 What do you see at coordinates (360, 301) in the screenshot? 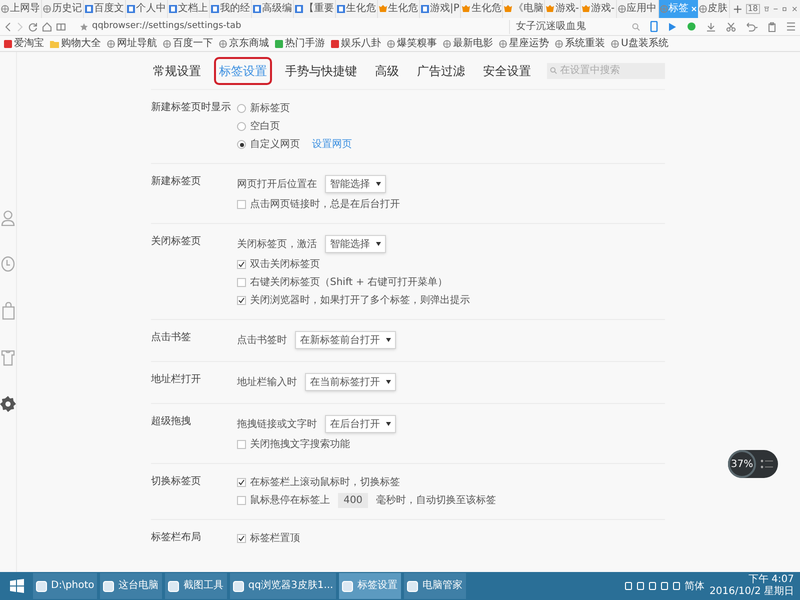
I see `option-label: 关闭浏览器时，如果打开了多个标签，则弹出提示` at bounding box center [360, 301].